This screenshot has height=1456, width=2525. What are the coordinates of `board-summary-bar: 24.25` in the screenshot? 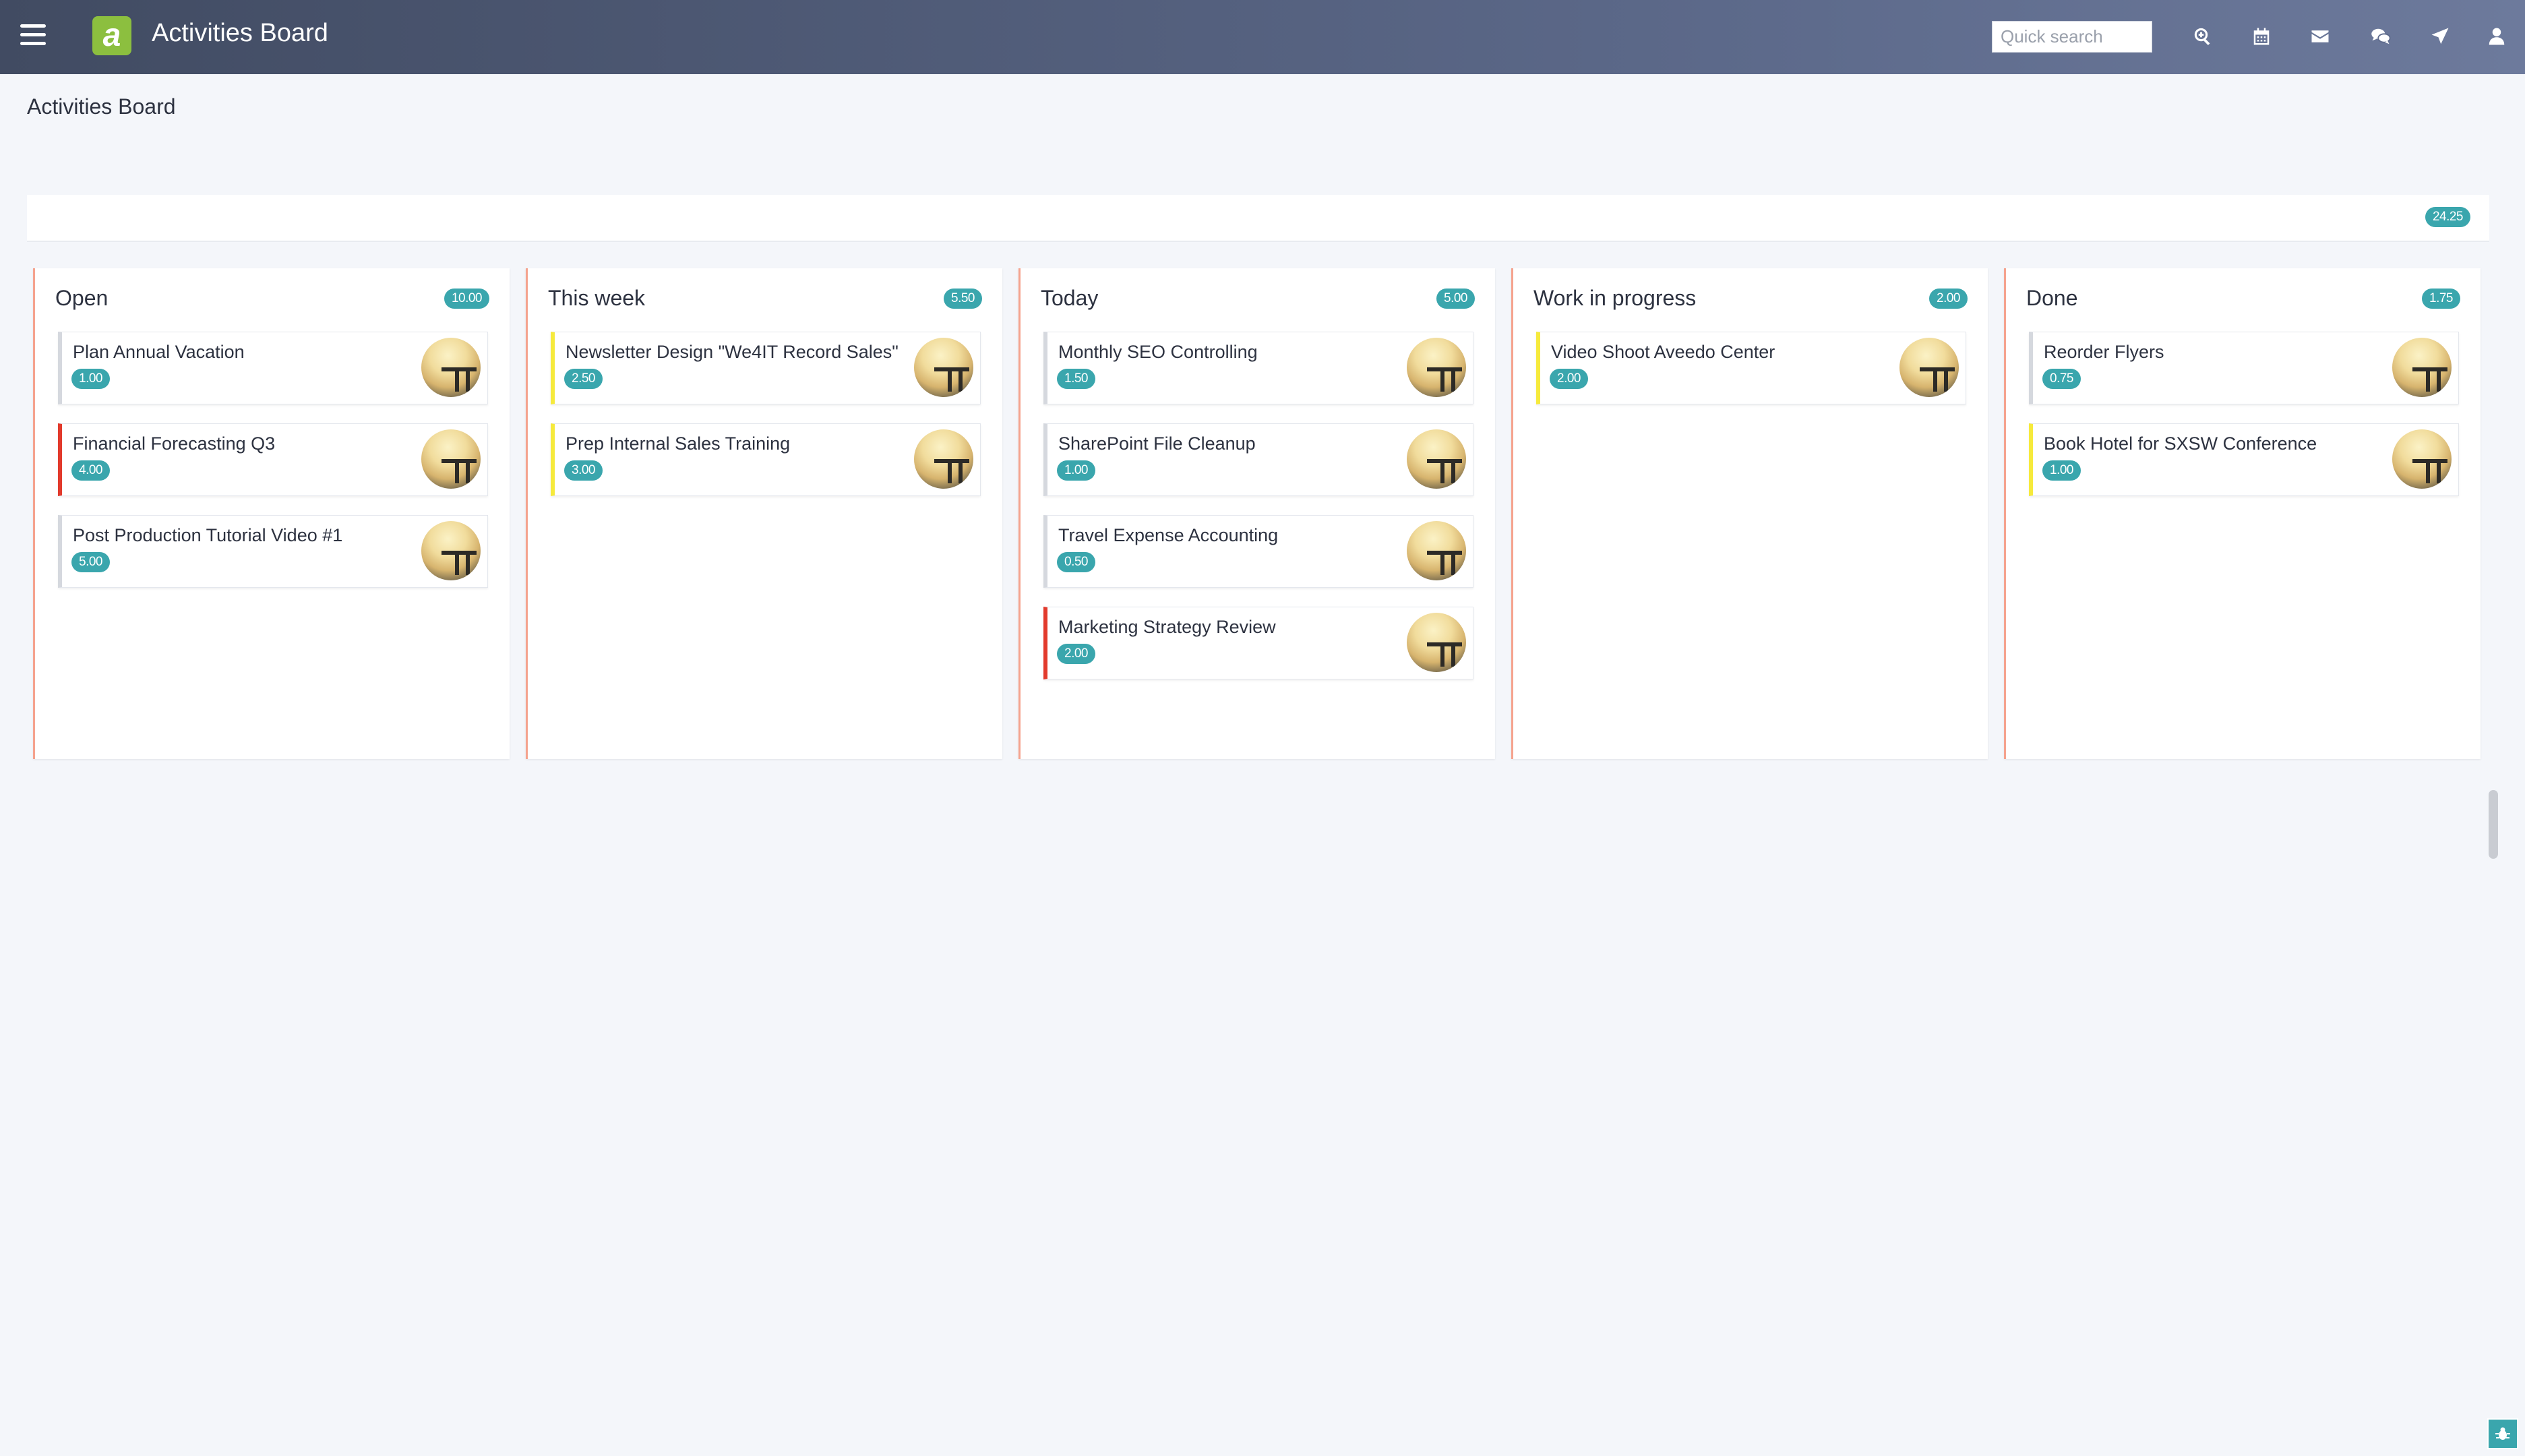 It's located at (1258, 218).